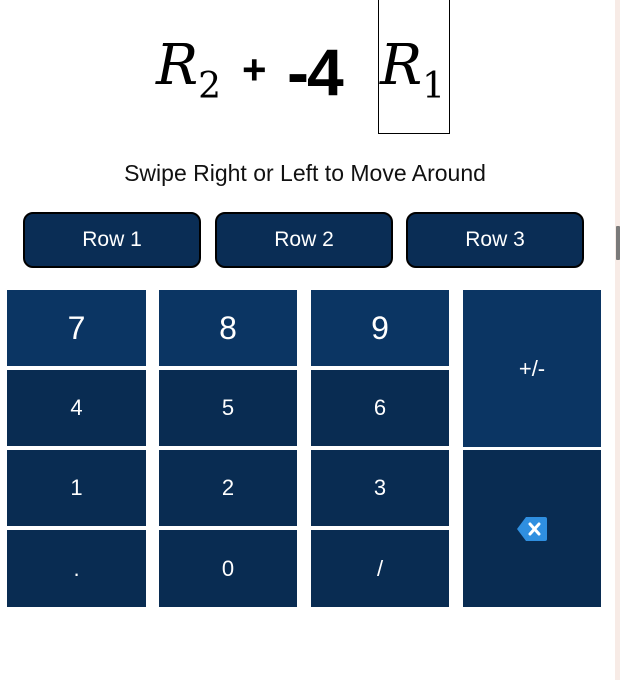 This screenshot has width=620, height=680. What do you see at coordinates (76, 488) in the screenshot?
I see `key-1: 1` at bounding box center [76, 488].